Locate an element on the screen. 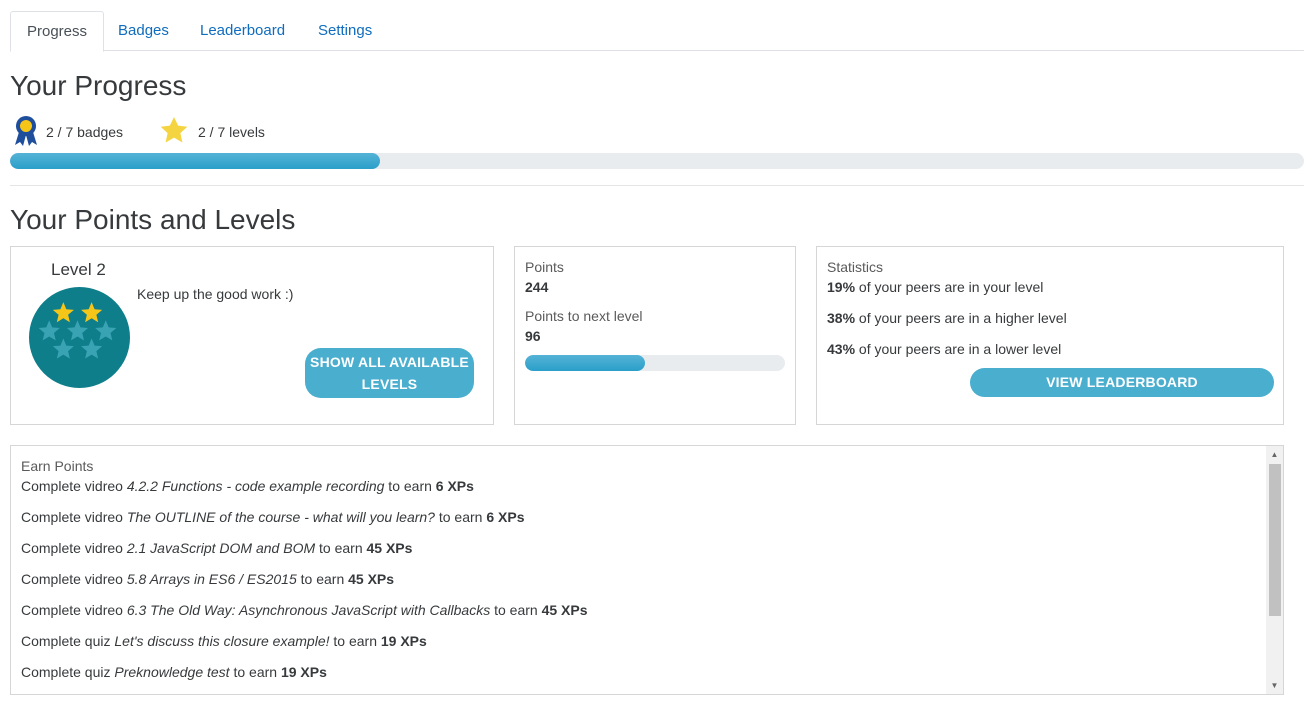 The height and width of the screenshot is (714, 1310). scrollbar: ▲ ▼ is located at coordinates (1274, 570).